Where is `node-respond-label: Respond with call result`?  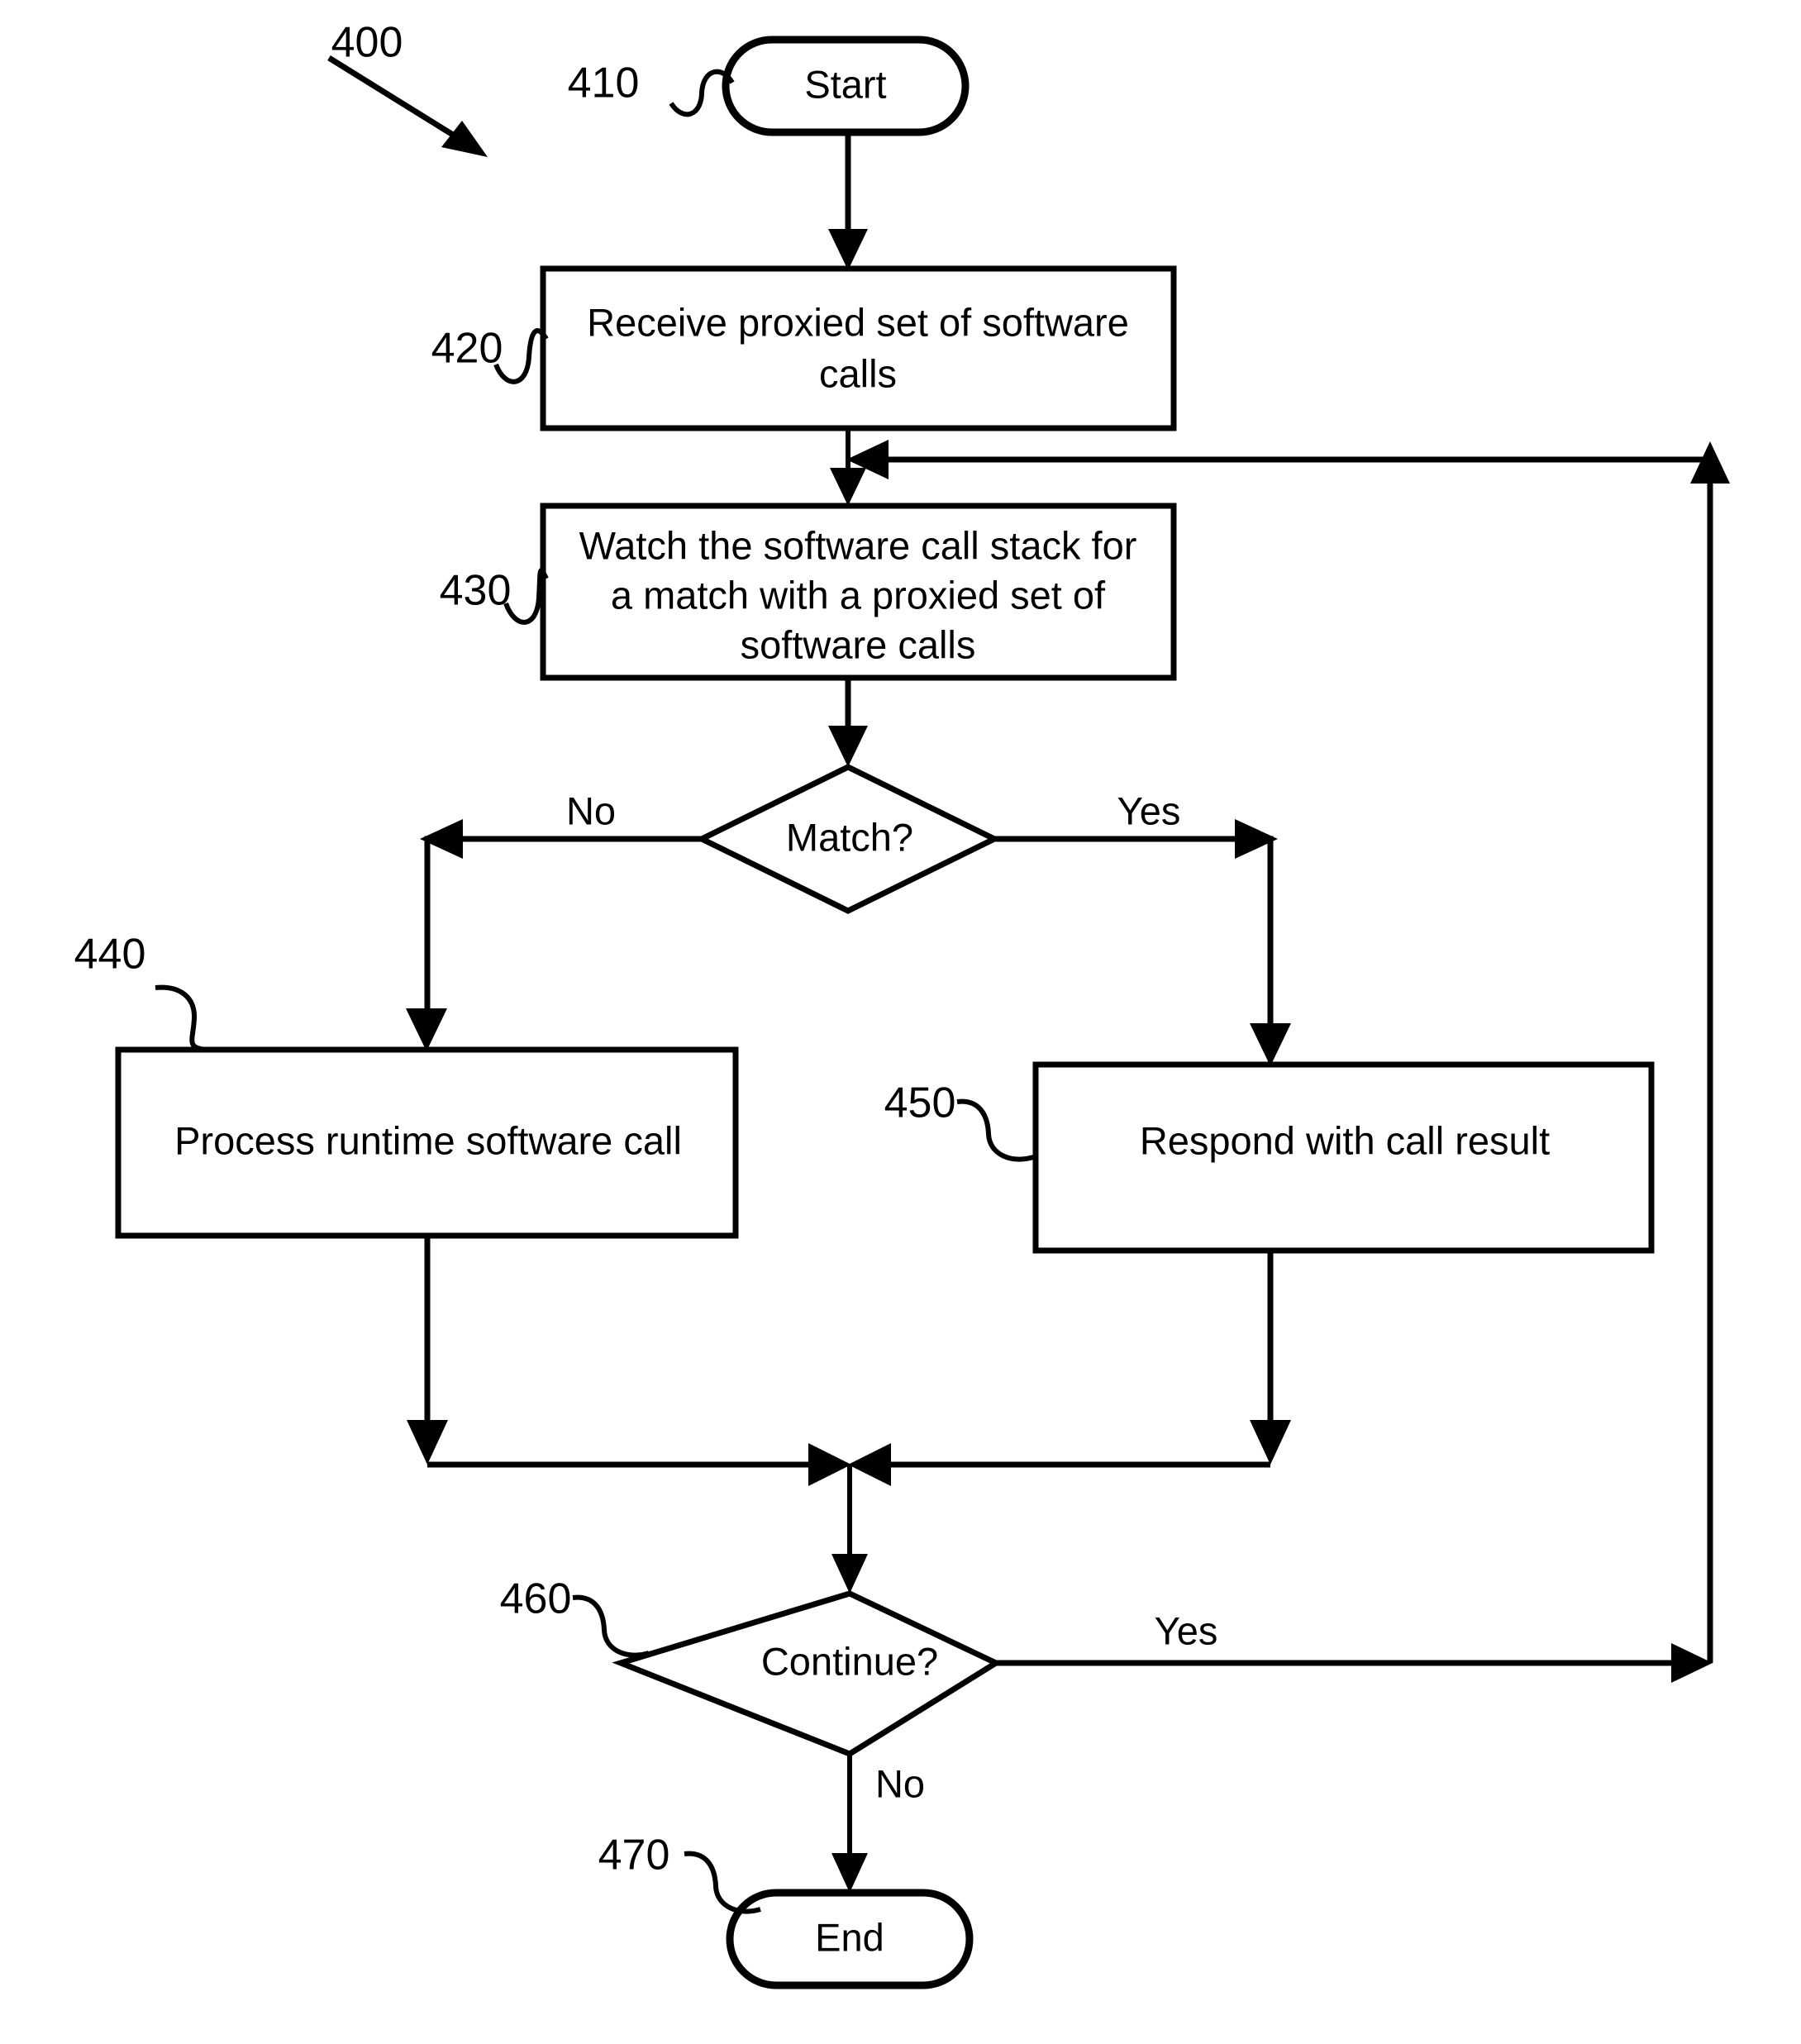 node-respond-label: Respond with call result is located at coordinates (1345, 1140).